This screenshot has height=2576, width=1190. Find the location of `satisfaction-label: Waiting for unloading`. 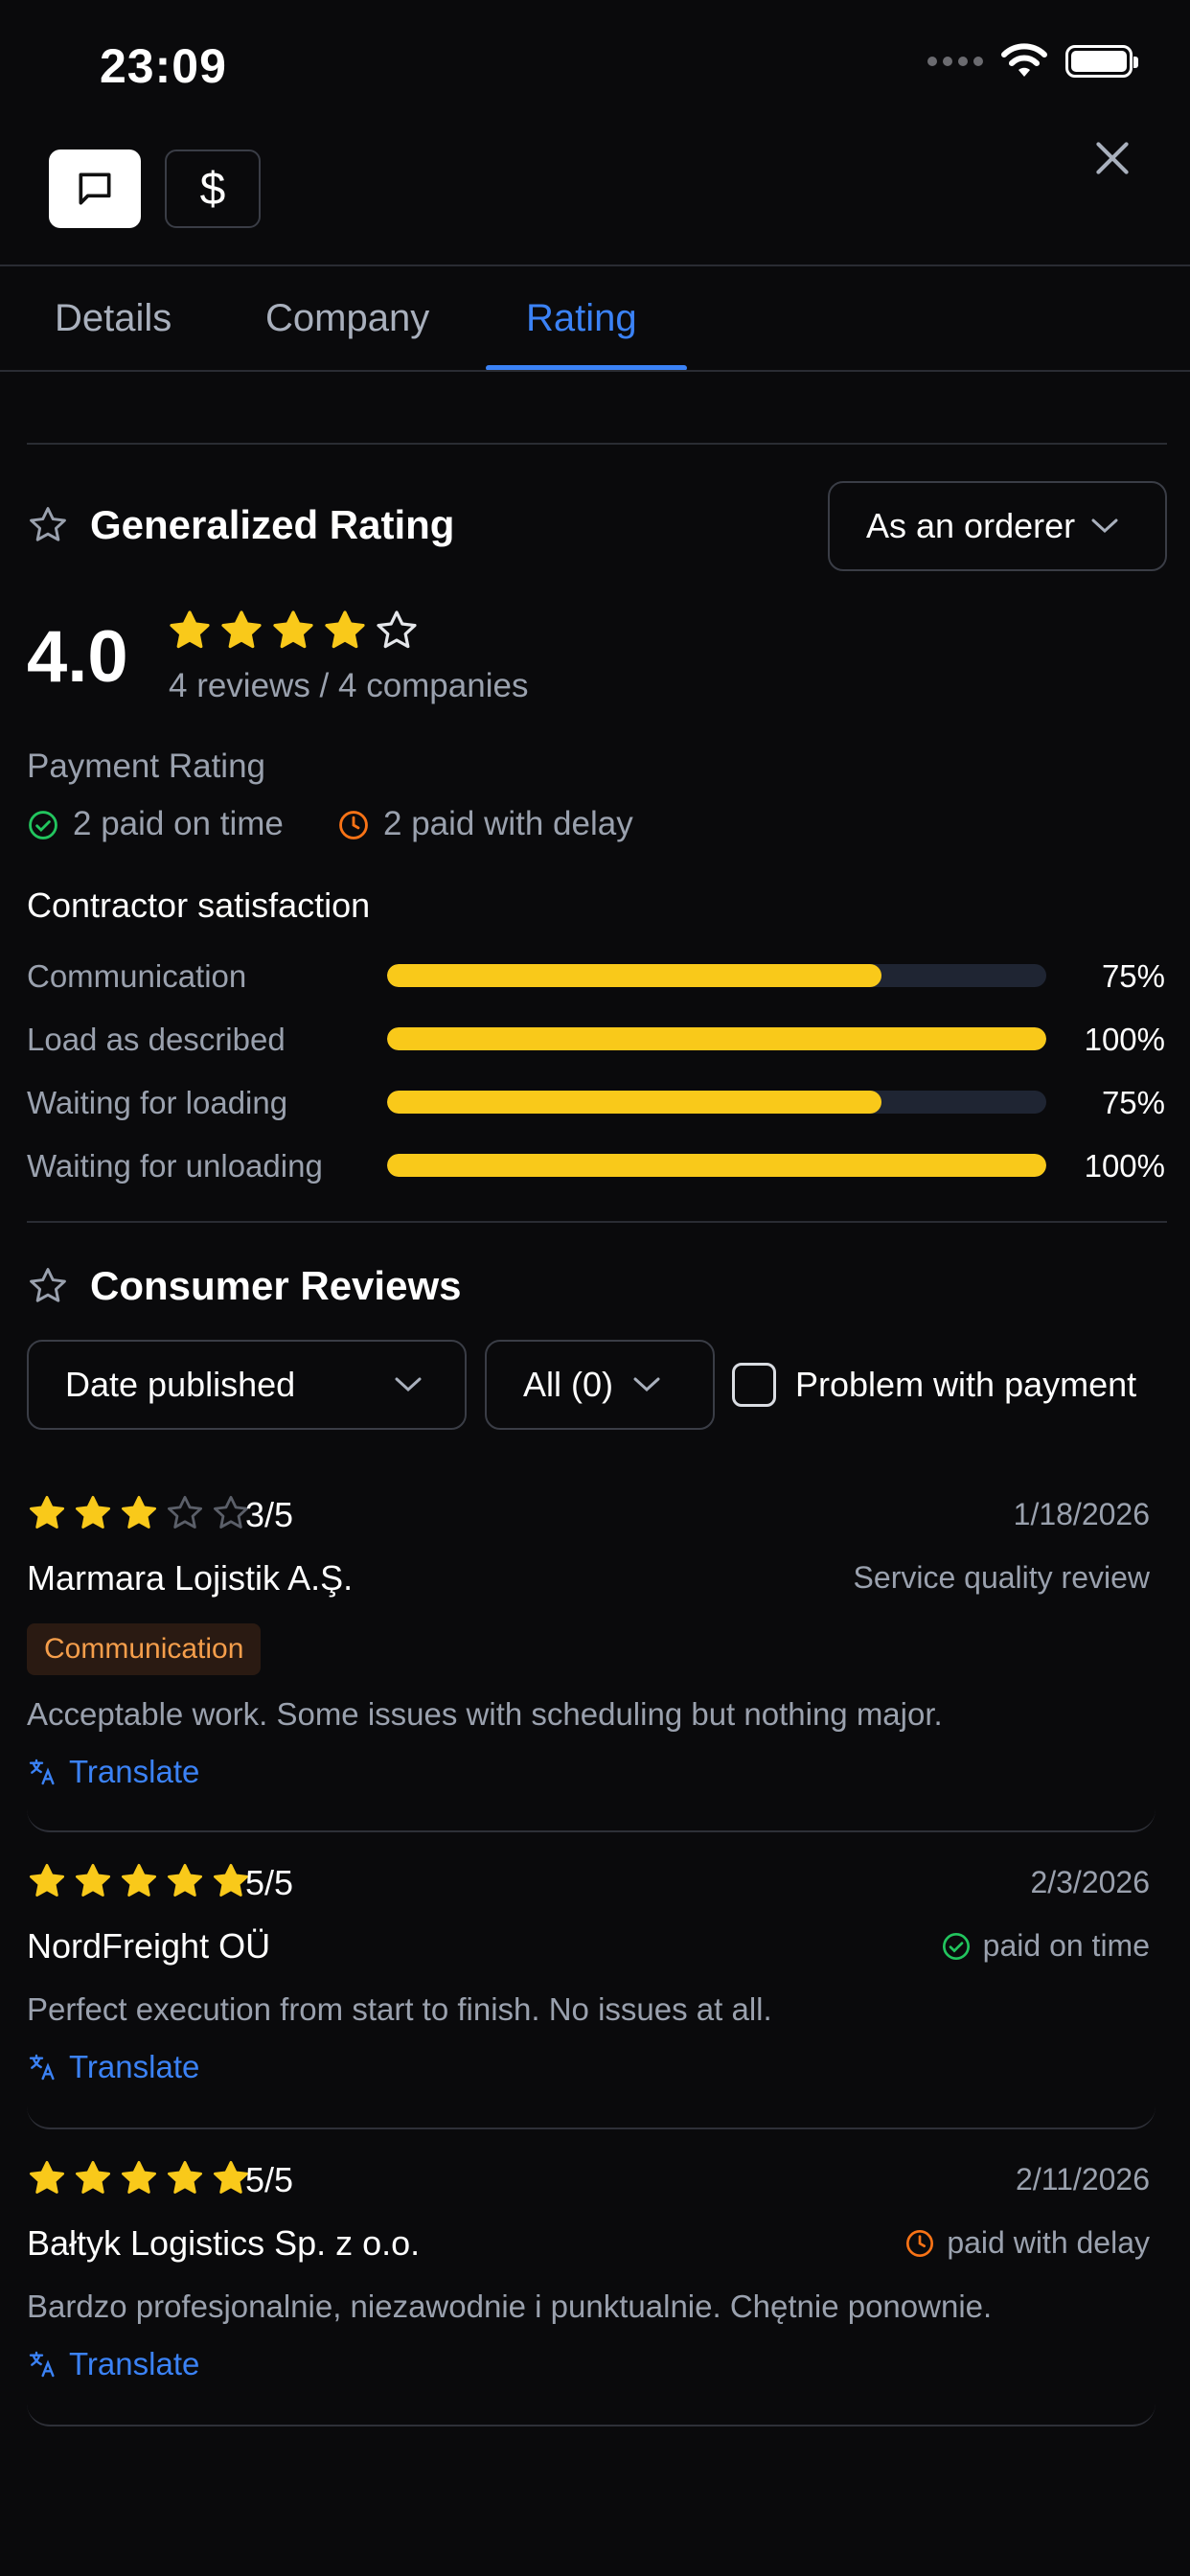

satisfaction-label: Waiting for unloading is located at coordinates (175, 1166).